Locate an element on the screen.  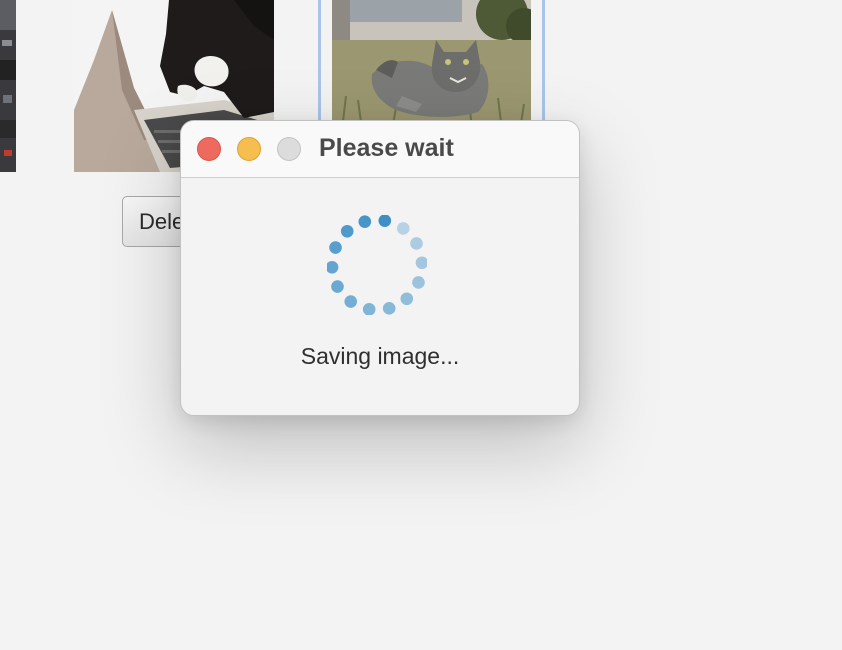
dialog-title: Please wait is located at coordinates (386, 148).